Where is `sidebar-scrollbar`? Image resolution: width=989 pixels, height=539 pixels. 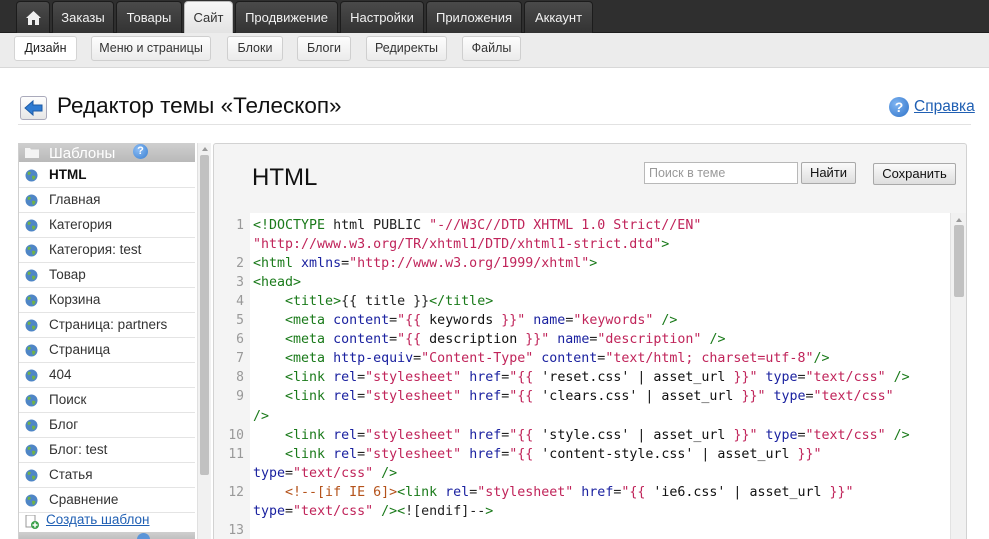
sidebar-scrollbar is located at coordinates (204, 341).